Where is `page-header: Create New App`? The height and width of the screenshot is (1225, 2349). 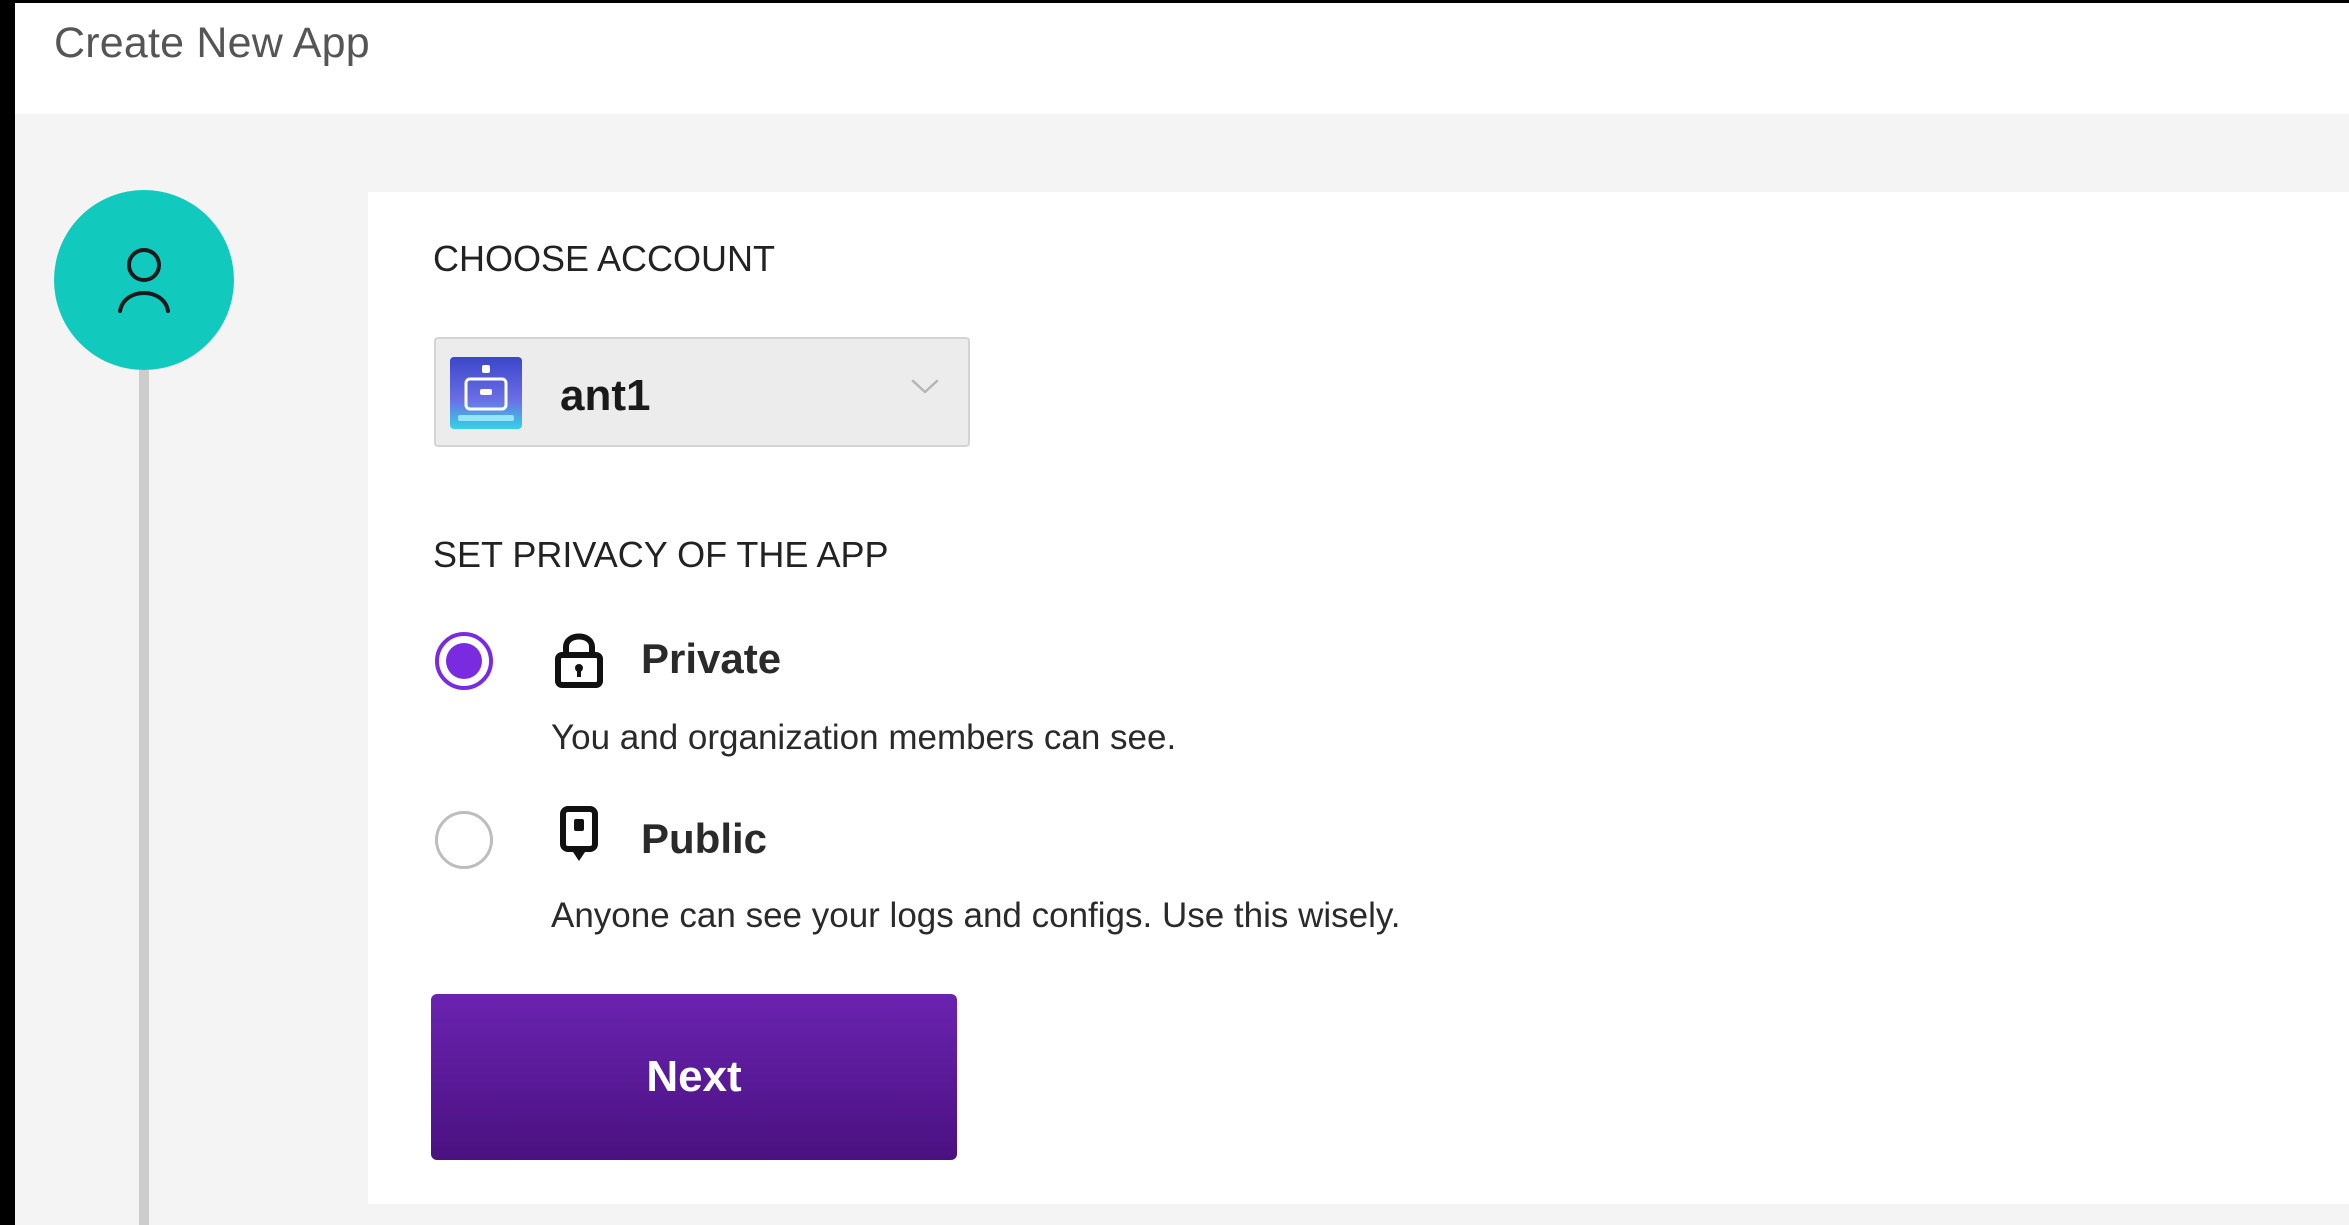
page-header: Create New App is located at coordinates (1182, 58).